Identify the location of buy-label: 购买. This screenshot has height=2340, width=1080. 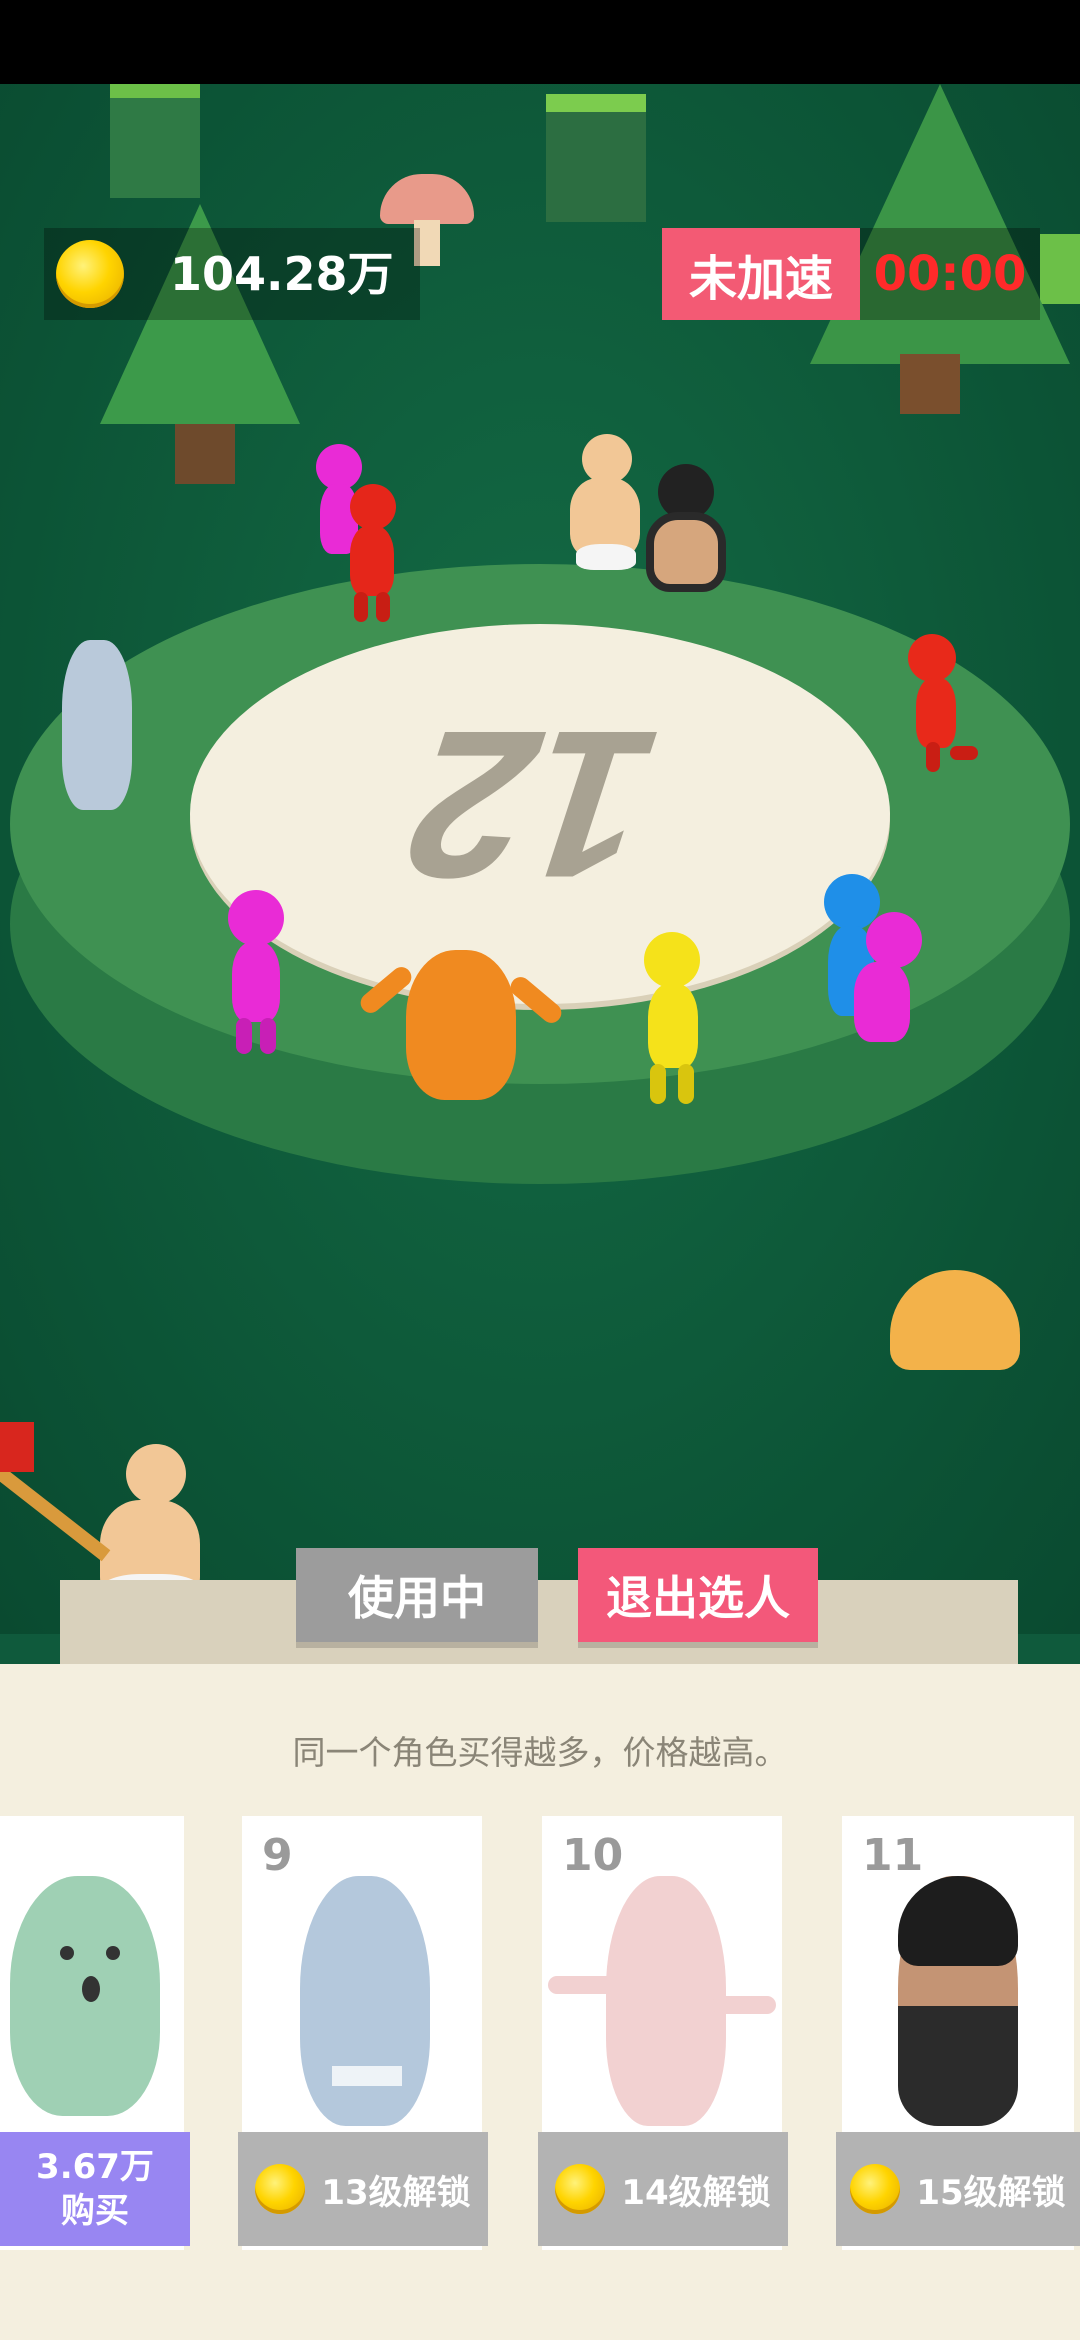
(95, 2211).